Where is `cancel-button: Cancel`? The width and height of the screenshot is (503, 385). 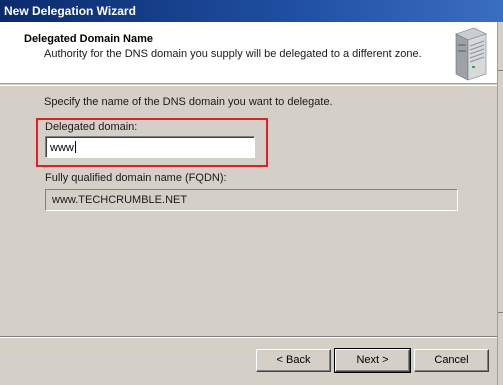 cancel-button: Cancel is located at coordinates (451, 360).